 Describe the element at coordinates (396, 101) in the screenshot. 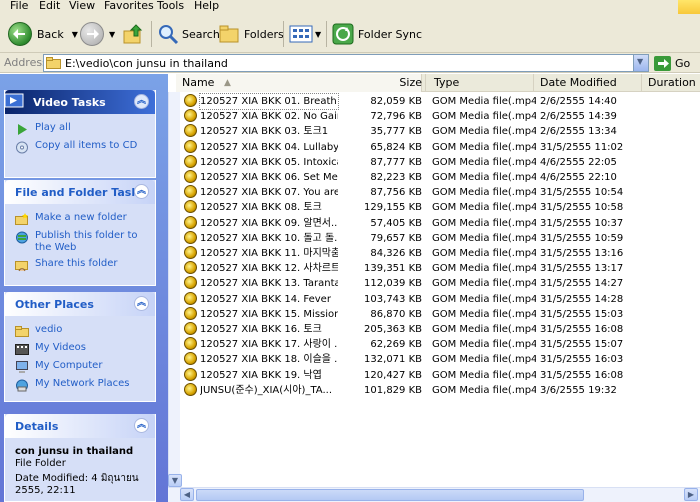

I see `file-size: 82,059 KB` at that location.